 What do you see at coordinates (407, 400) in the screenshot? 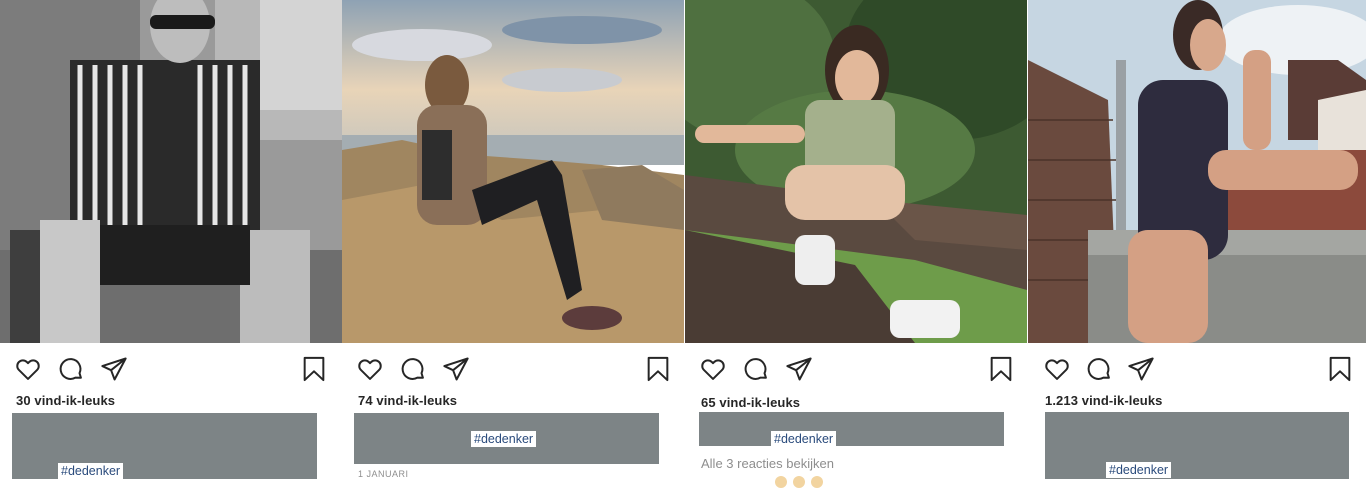
I see `like-count: 74 vind-ik-leuks` at bounding box center [407, 400].